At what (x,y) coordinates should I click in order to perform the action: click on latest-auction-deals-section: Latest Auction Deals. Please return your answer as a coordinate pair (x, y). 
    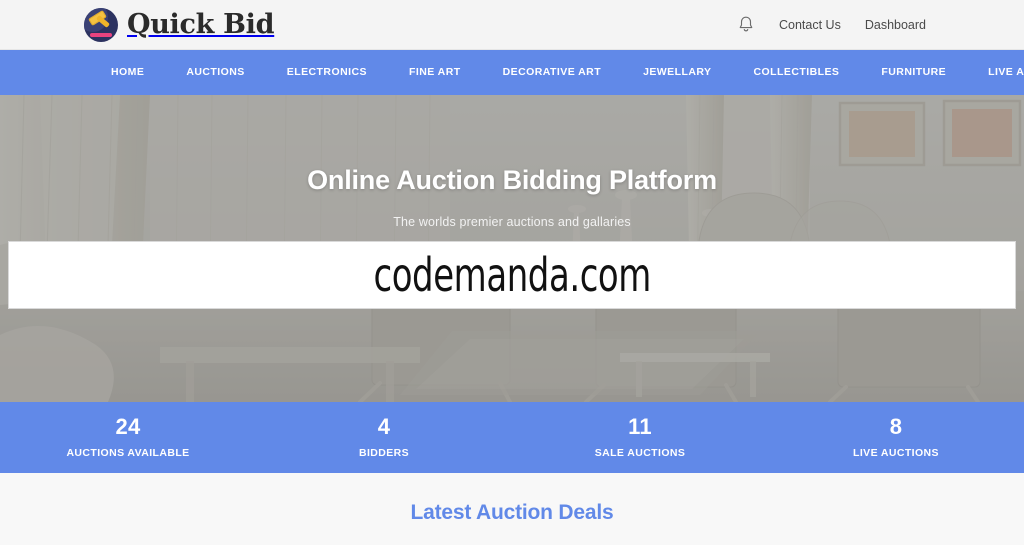
    Looking at the image, I should click on (512, 509).